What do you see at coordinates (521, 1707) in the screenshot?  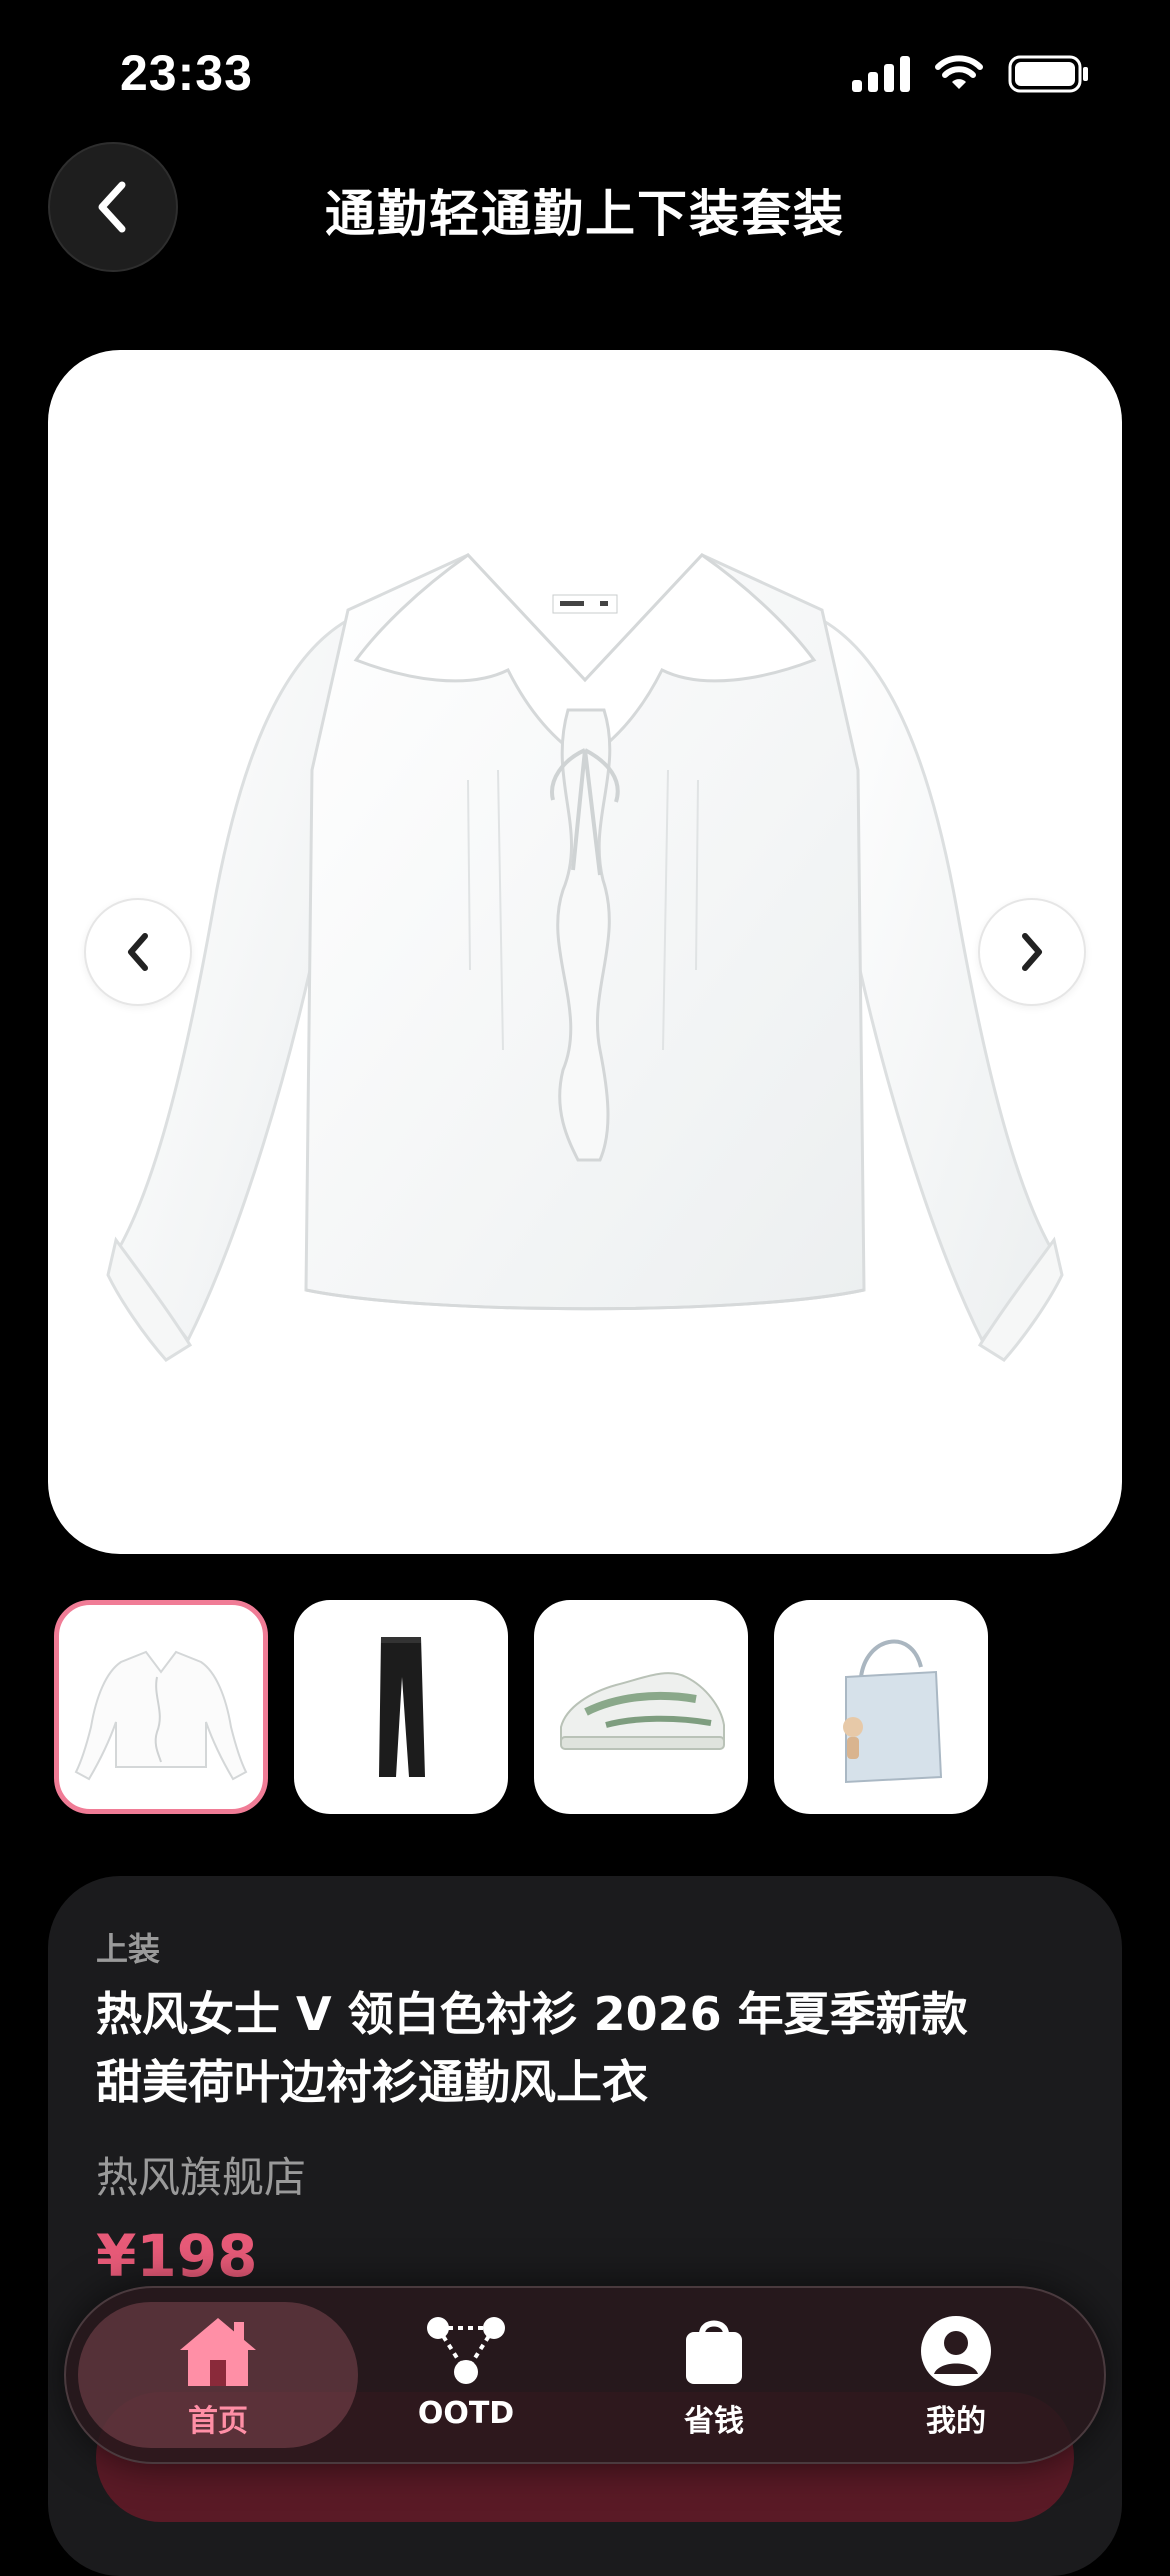 I see `thumbnail-strip` at bounding box center [521, 1707].